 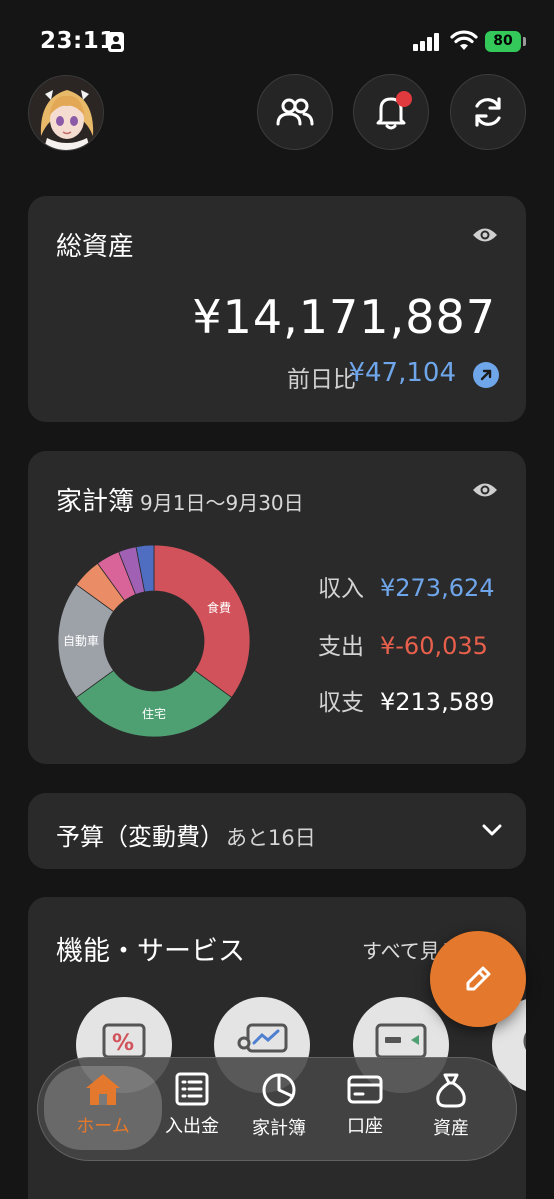 What do you see at coordinates (341, 647) in the screenshot?
I see `expense-label: 支出` at bounding box center [341, 647].